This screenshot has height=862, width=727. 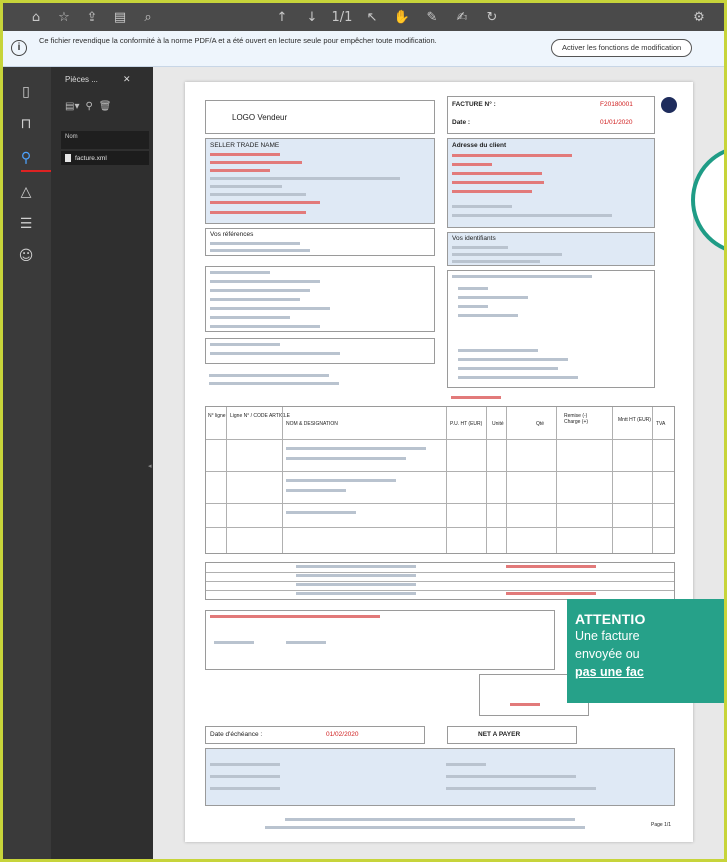 I want to click on bank-details-box, so click(x=440, y=777).